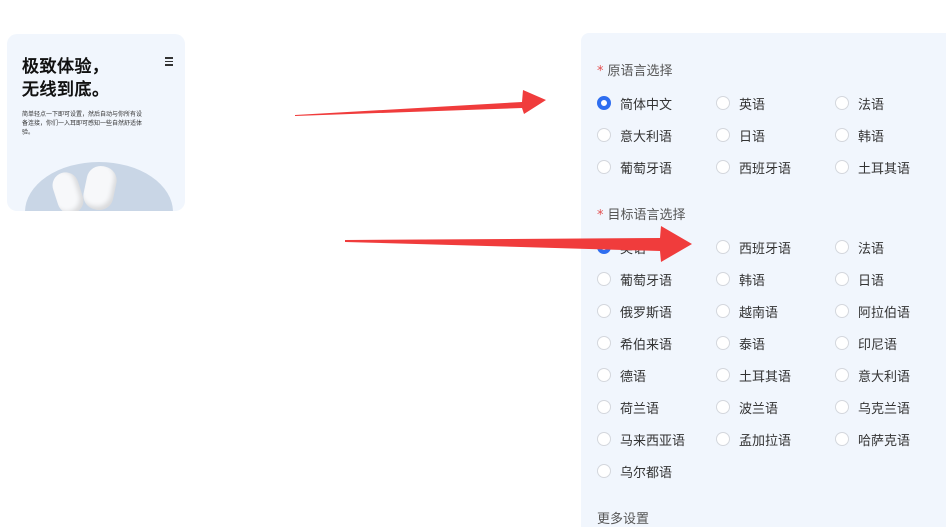 The image size is (946, 527). I want to click on target-language-option: 乌克兰语, so click(872, 407).